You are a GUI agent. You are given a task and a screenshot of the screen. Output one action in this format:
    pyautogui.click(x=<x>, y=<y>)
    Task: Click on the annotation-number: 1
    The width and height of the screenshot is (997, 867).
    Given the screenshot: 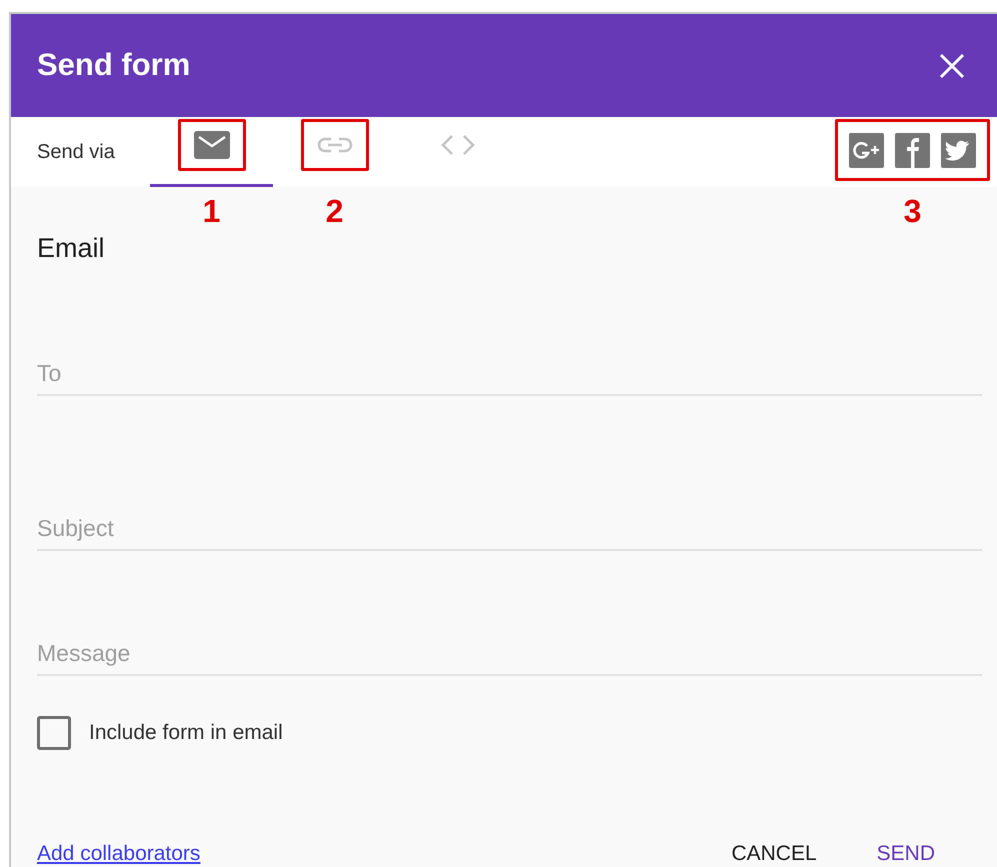 What is the action you would take?
    pyautogui.click(x=211, y=211)
    